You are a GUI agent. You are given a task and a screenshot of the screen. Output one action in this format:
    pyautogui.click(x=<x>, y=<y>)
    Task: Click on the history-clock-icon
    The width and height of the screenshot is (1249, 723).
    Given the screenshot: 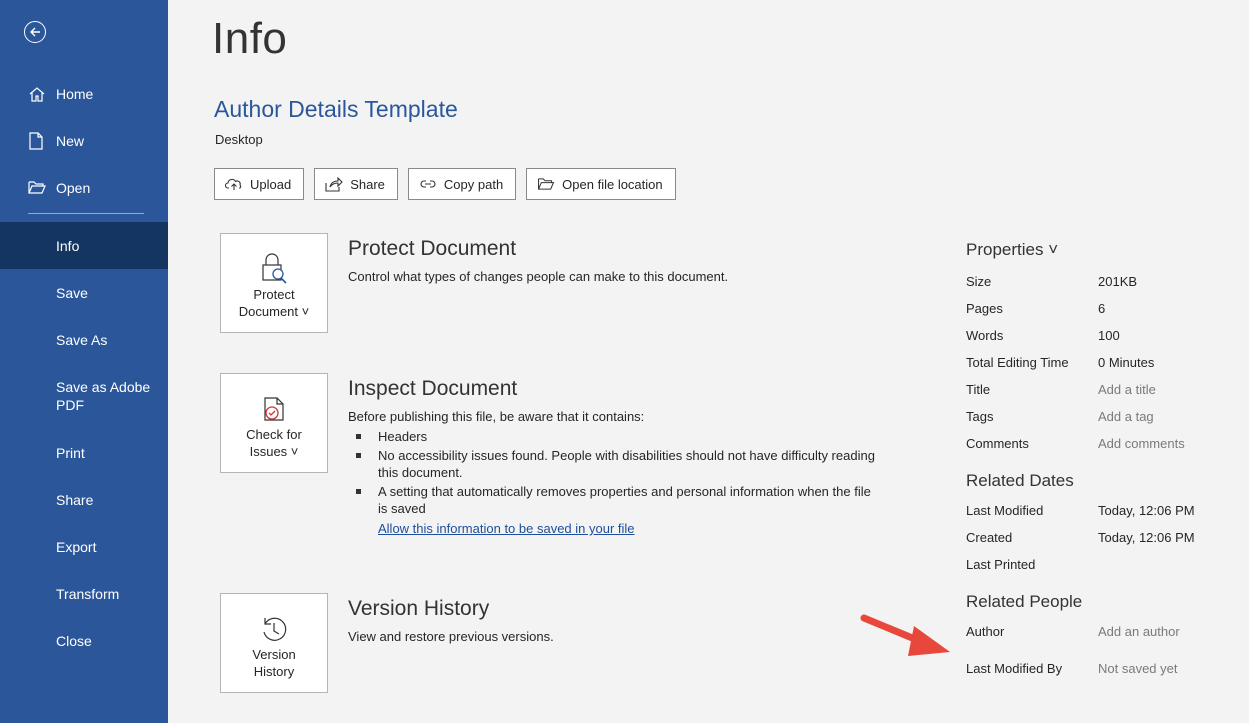 What is the action you would take?
    pyautogui.click(x=275, y=629)
    